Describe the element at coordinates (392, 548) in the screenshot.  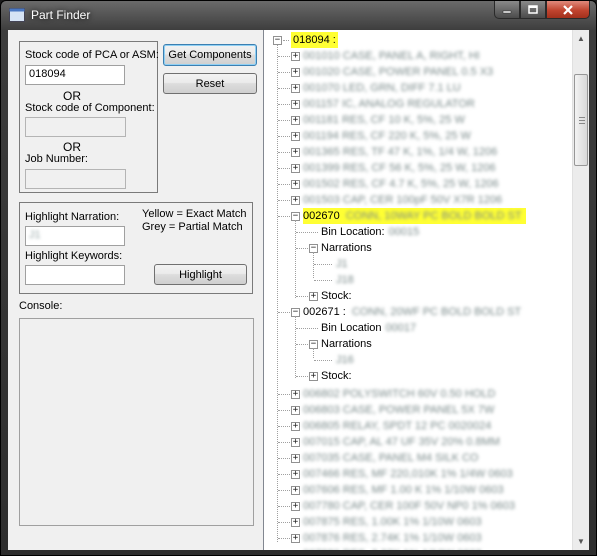
I see `tree-node-item: 007880 RES, 3.32K 1% 1/10W 0603` at that location.